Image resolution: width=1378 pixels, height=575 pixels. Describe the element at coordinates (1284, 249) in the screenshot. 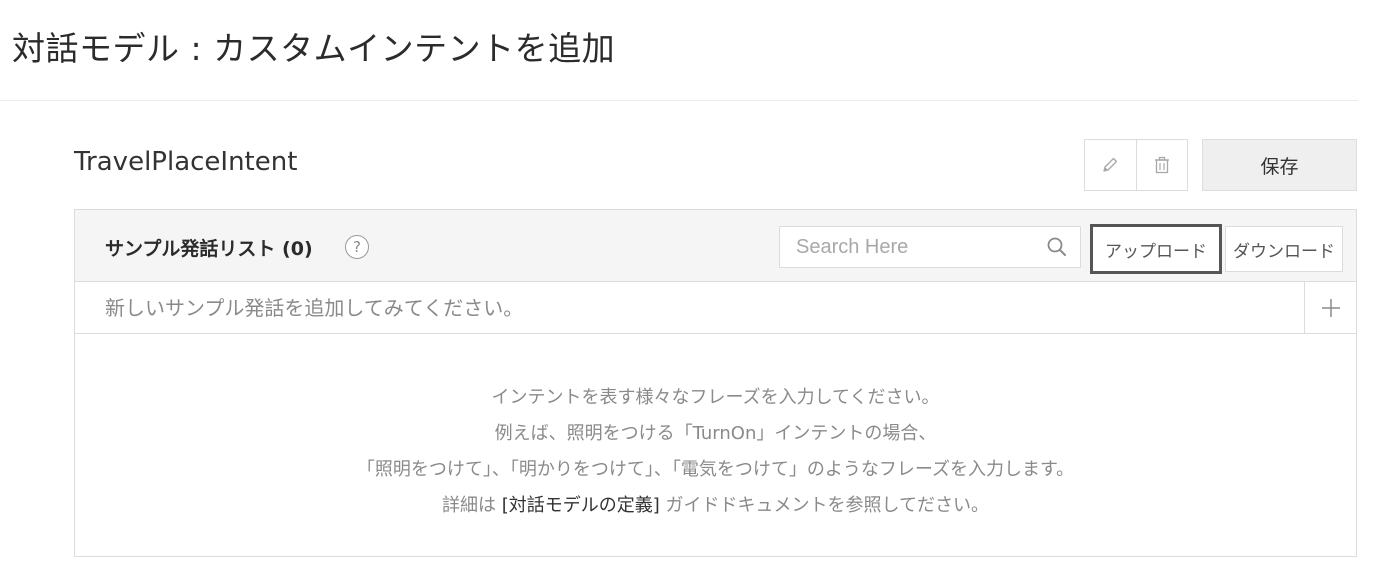

I see `download-button: ダウンロード` at that location.